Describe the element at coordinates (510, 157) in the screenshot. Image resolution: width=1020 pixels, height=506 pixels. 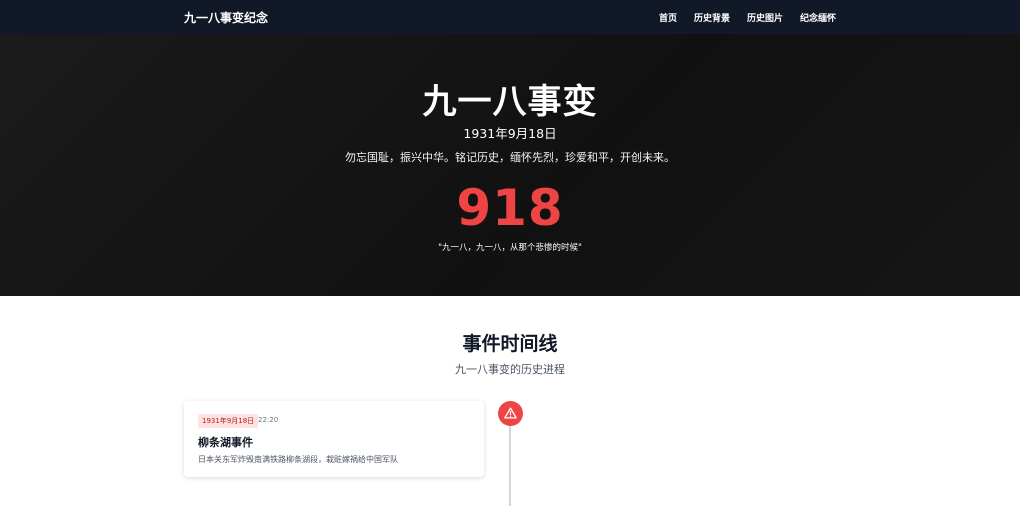
I see `hero-slogan: 勿忘国耻，振兴中华。铭记历史，缅怀先烈，珍爱和平，开创未来。` at that location.